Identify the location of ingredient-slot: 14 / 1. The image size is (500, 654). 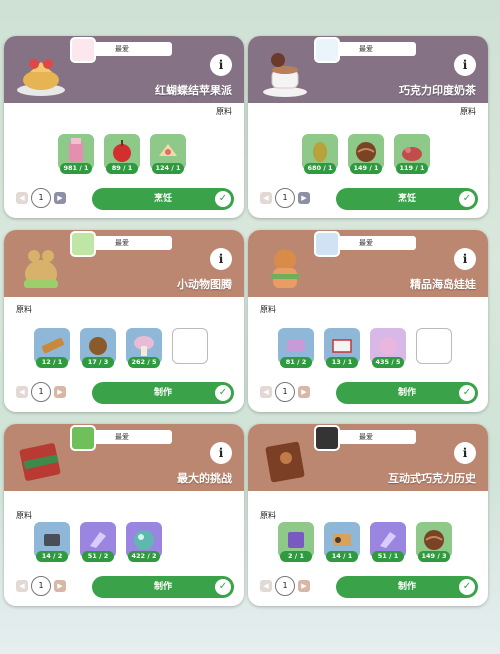
(342, 542).